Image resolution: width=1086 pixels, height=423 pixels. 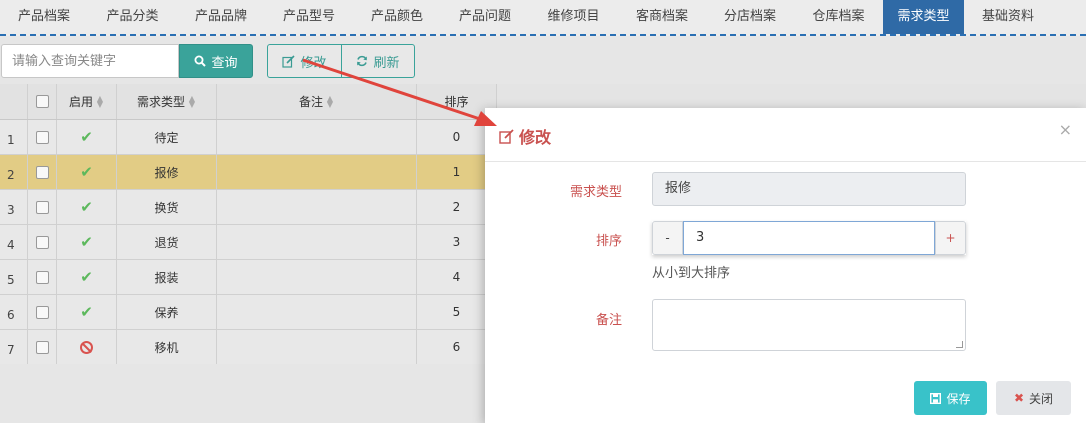 I want to click on type-field: 报修, so click(x=809, y=189).